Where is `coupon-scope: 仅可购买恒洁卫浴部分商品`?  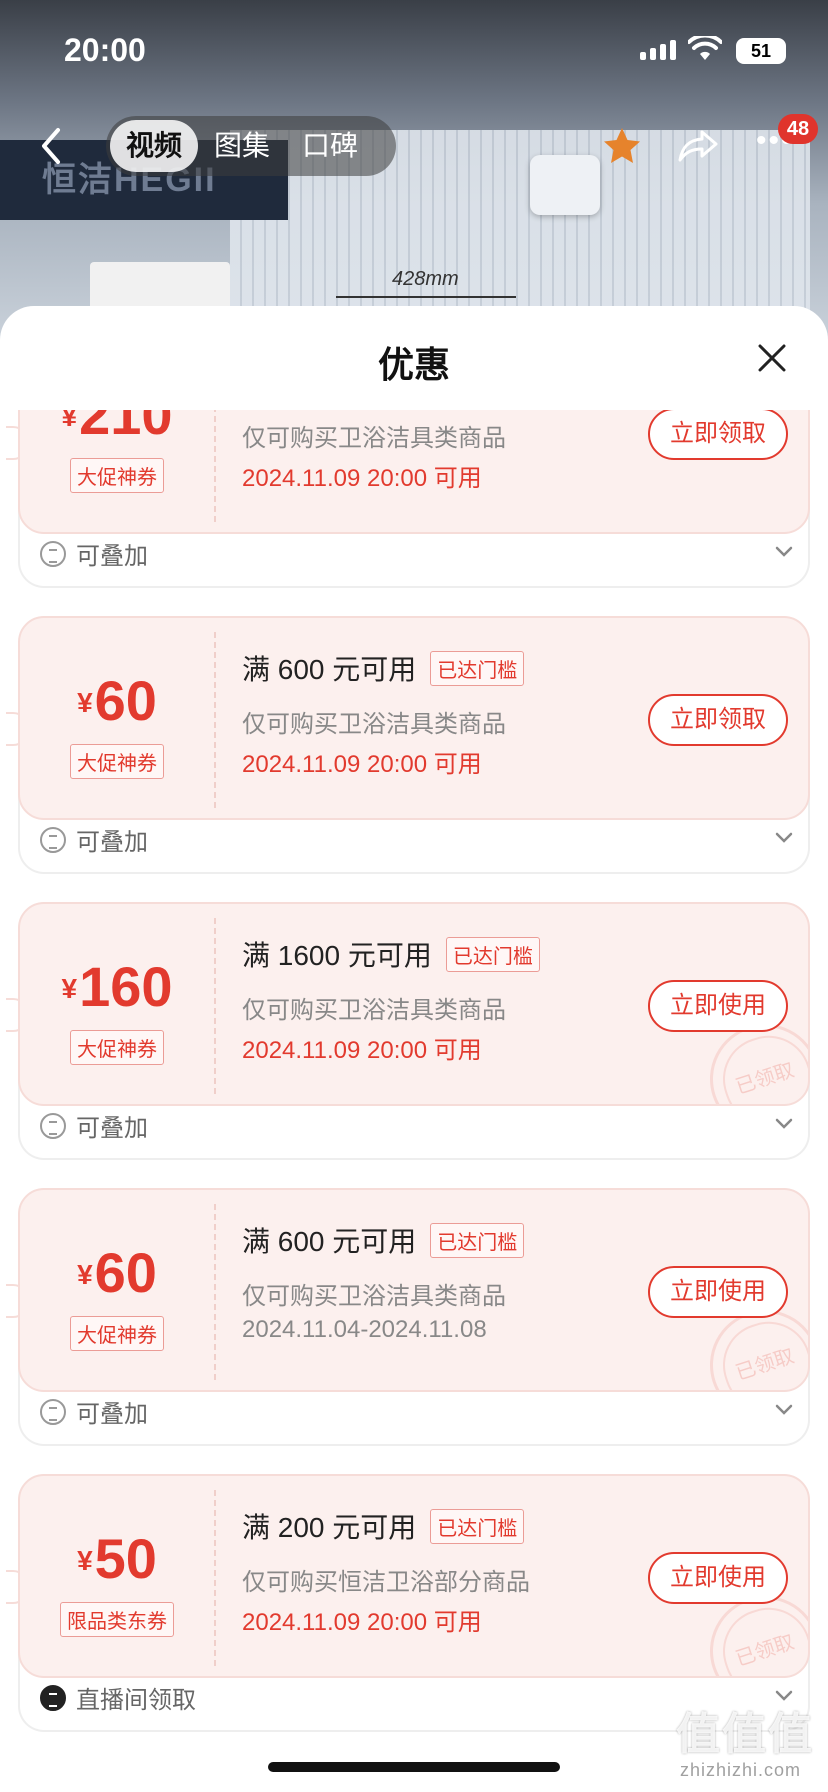
coupon-scope: 仅可购买恒洁卫浴部分商品 is located at coordinates (386, 1582).